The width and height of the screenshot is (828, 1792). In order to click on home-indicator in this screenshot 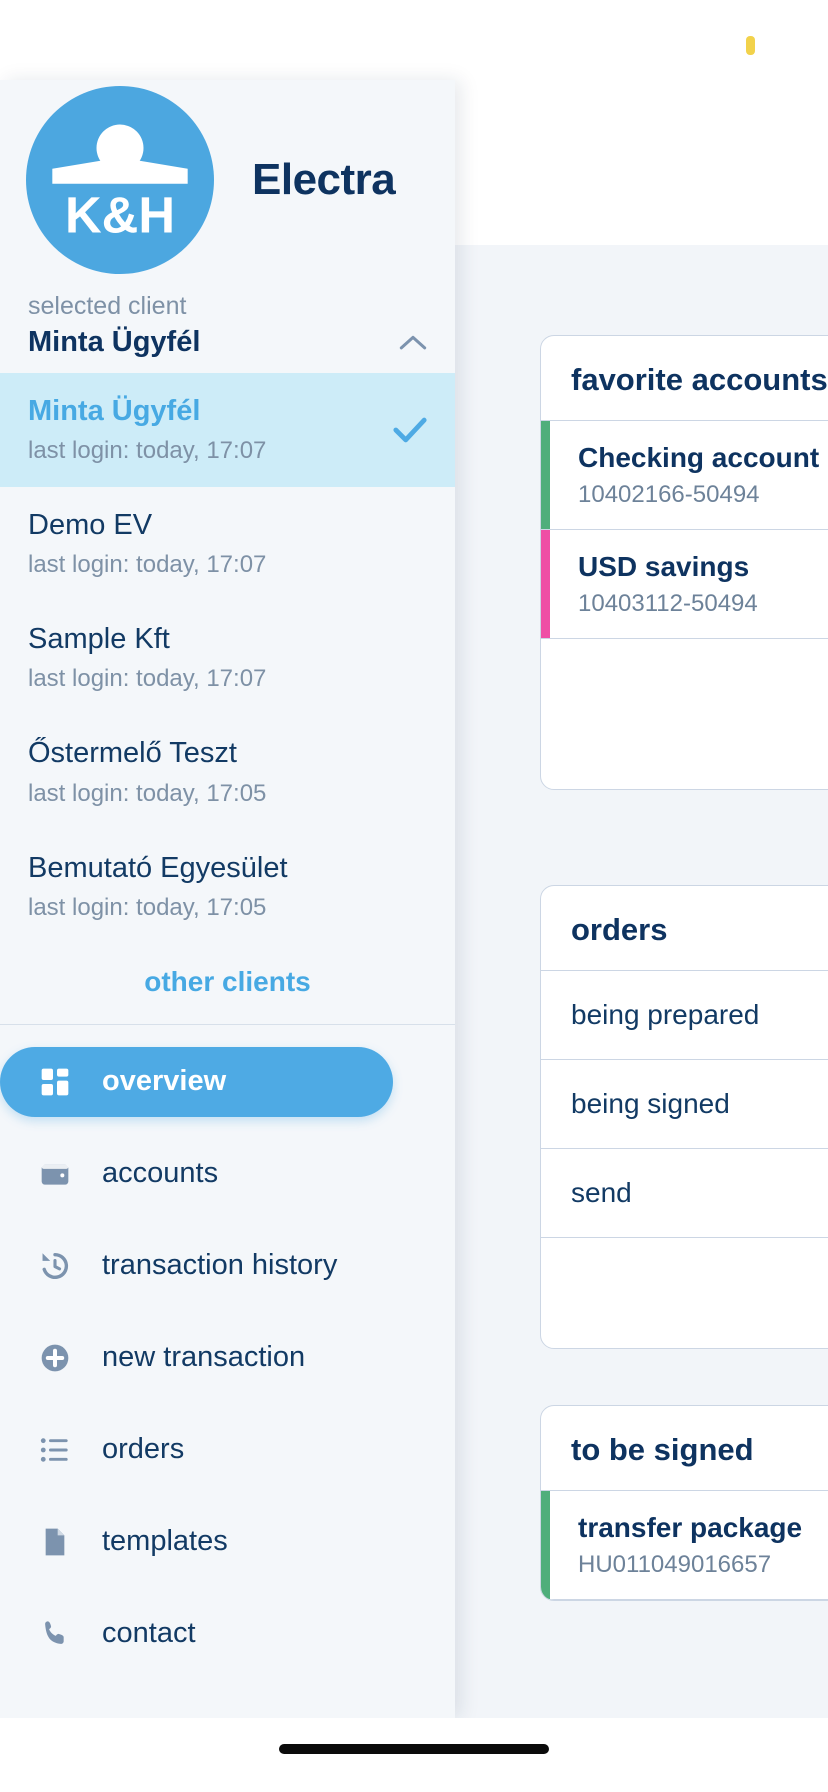, I will do `click(414, 1749)`.